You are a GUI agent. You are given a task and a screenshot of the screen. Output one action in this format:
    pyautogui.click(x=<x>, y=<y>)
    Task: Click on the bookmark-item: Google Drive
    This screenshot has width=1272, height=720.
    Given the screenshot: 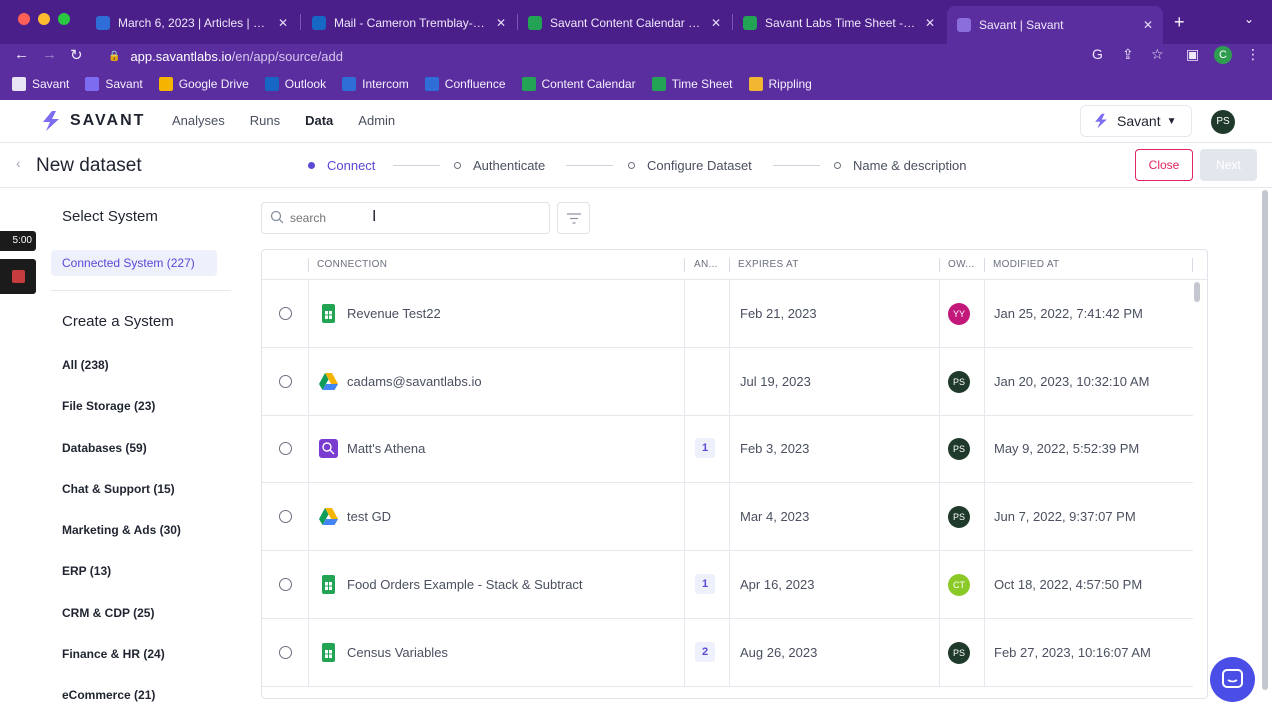 What is the action you would take?
    pyautogui.click(x=203, y=84)
    